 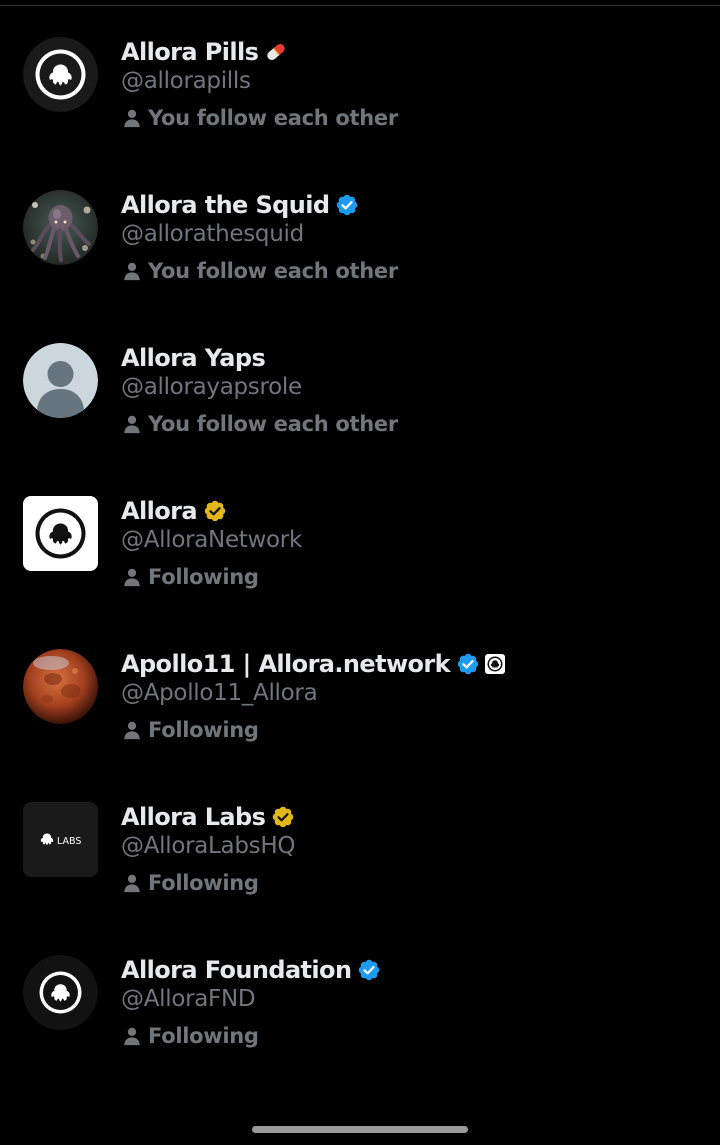 What do you see at coordinates (360, 988) in the screenshot?
I see `list-item: Allora Foundation @AlloraFND Following` at bounding box center [360, 988].